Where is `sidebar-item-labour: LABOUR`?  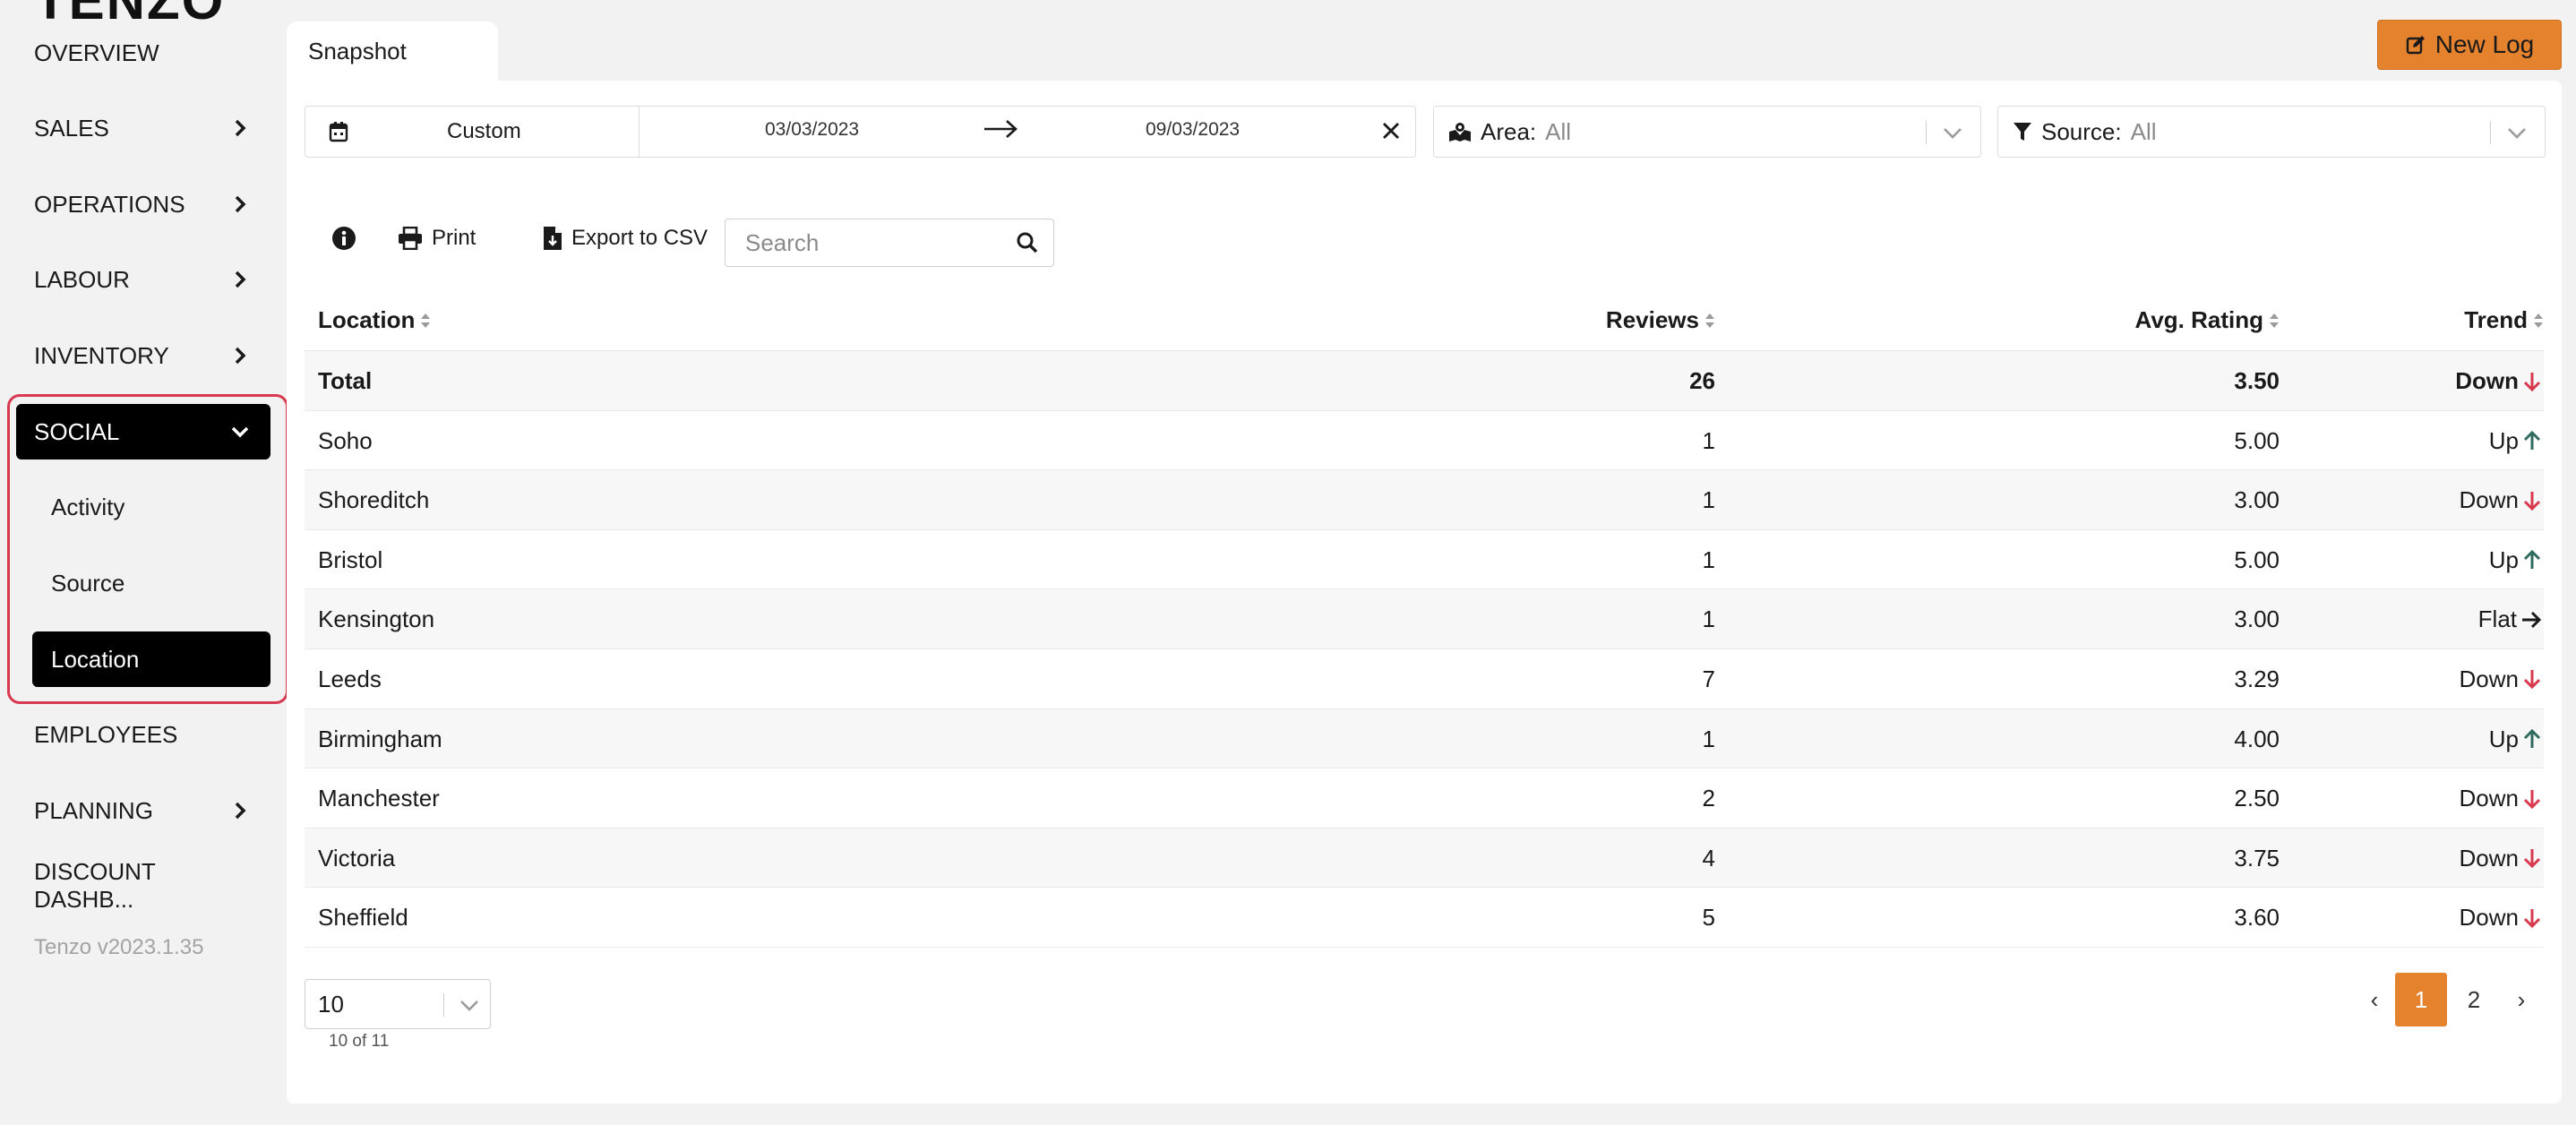
sidebar-item-labour: LABOUR is located at coordinates (143, 279).